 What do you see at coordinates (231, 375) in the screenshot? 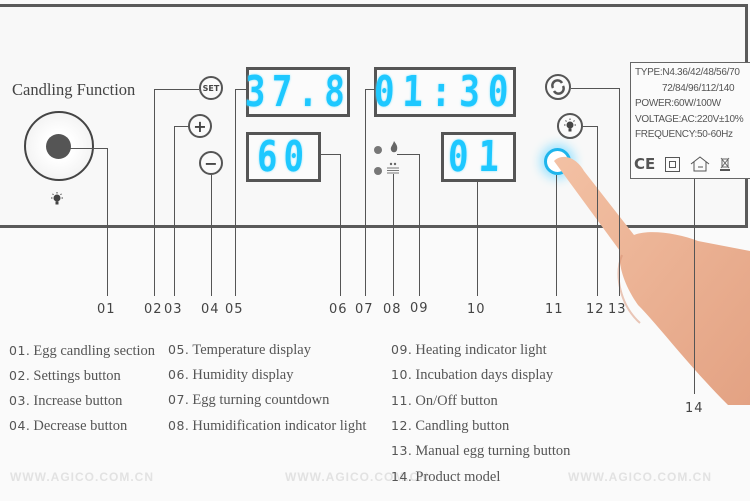
I see `legend-item: 06. Humidity display` at bounding box center [231, 375].